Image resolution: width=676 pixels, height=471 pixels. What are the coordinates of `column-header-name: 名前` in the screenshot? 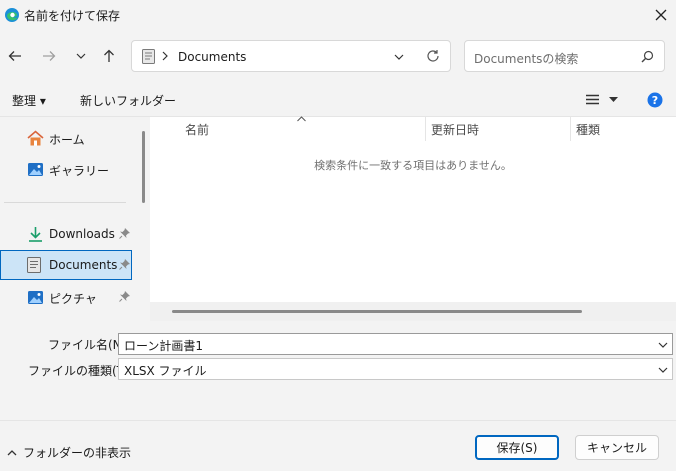 It's located at (197, 129).